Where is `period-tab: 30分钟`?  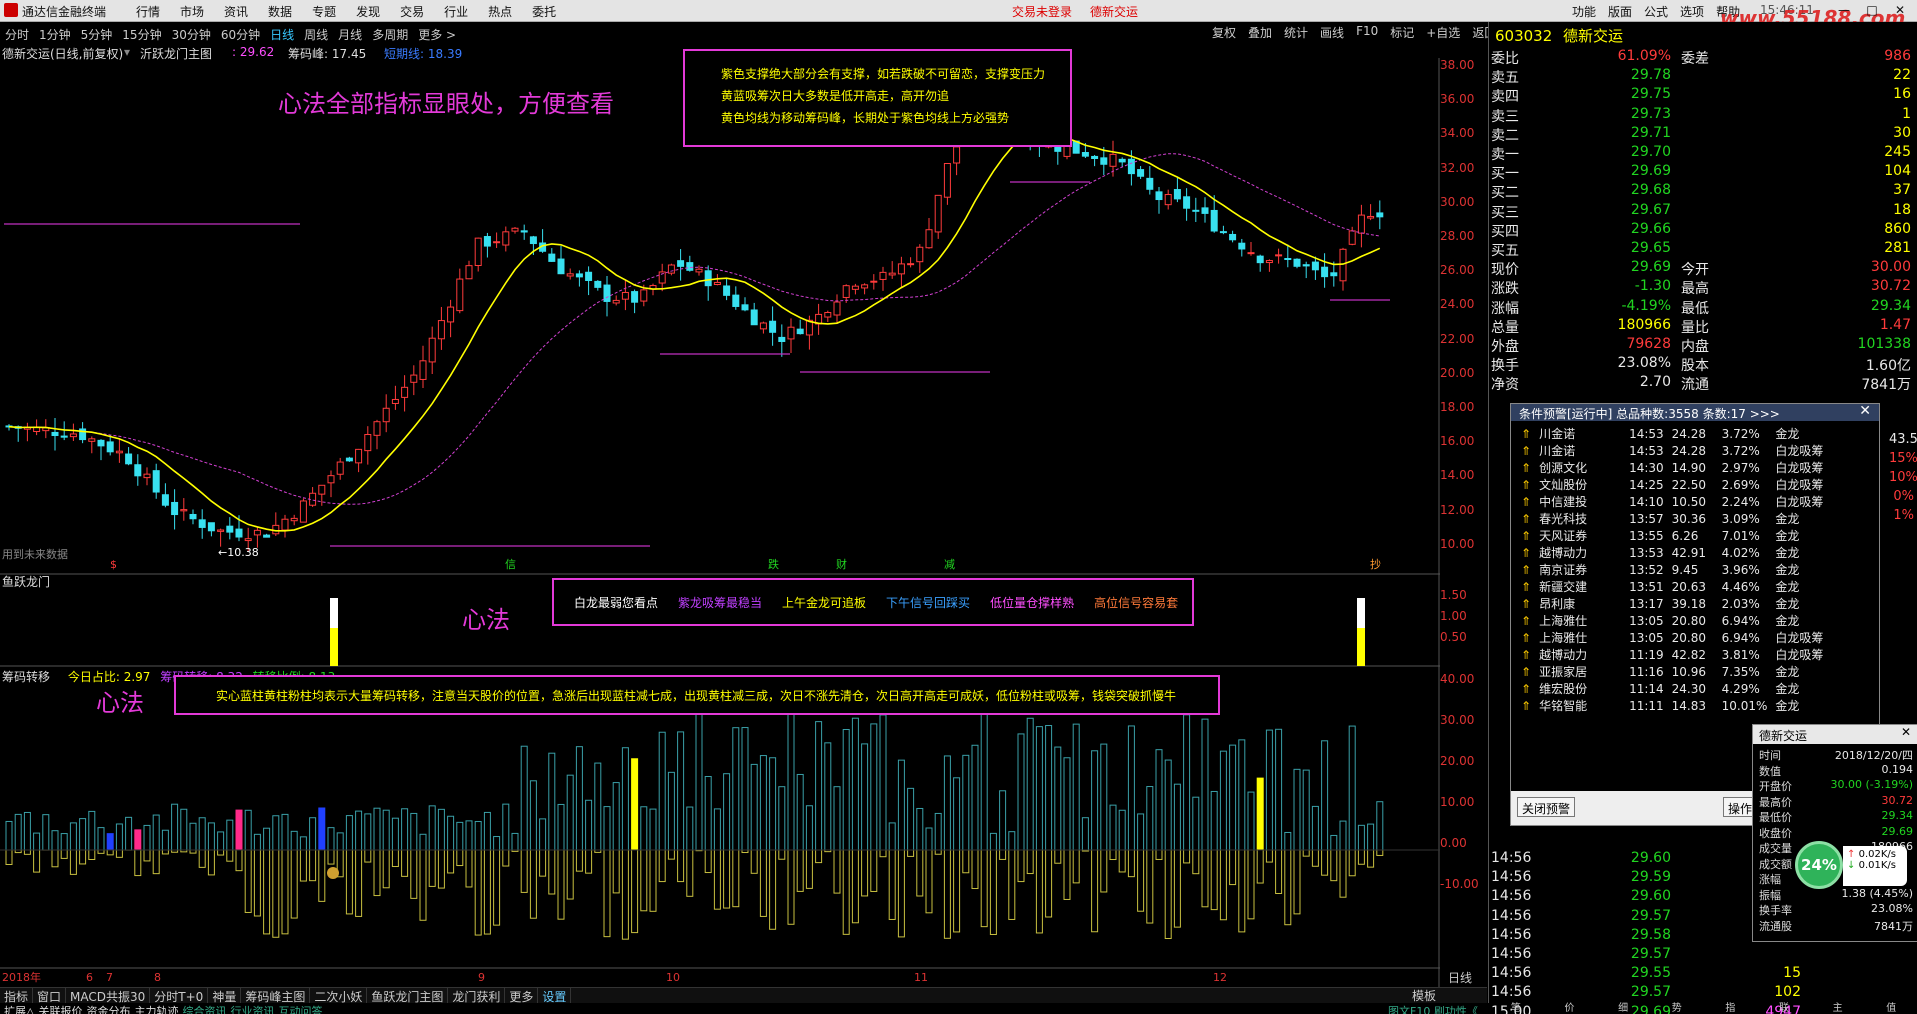
period-tab: 30分钟 is located at coordinates (191, 34).